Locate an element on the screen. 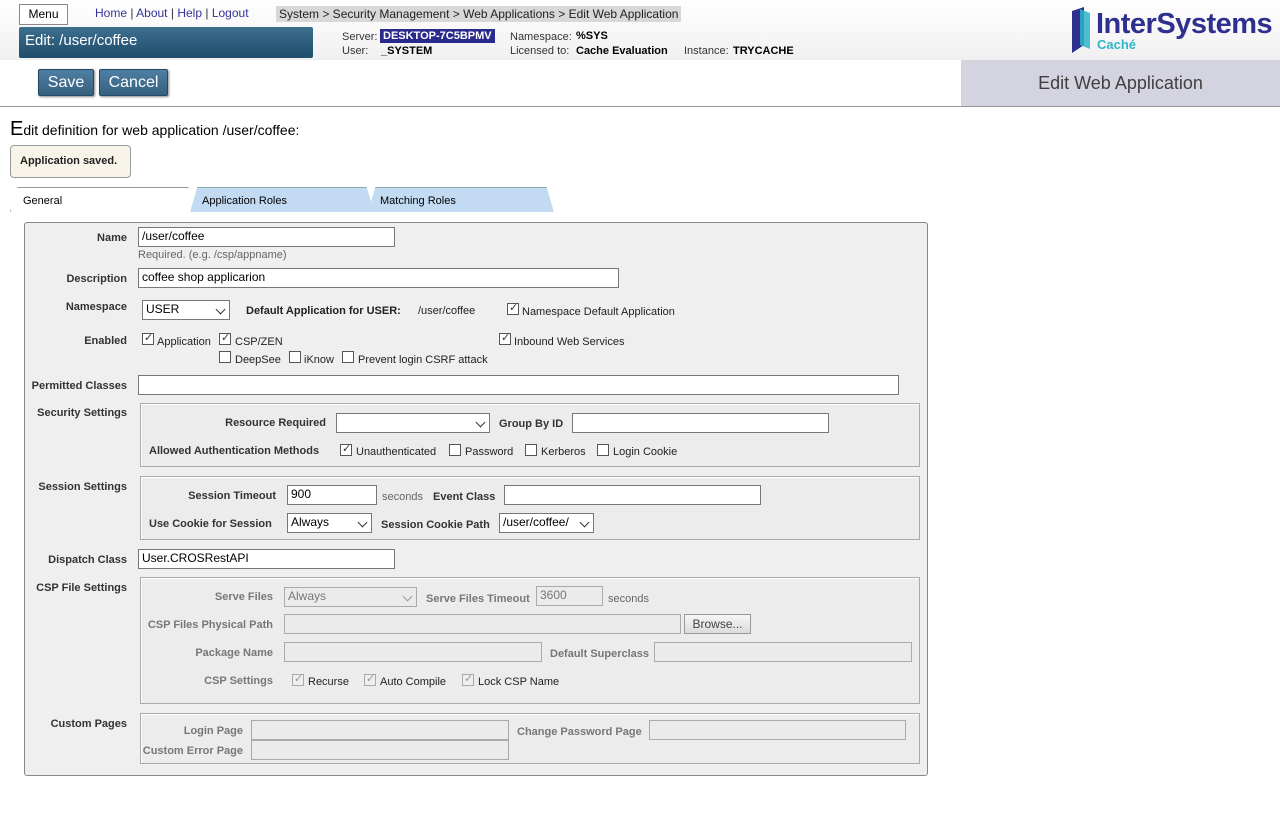 This screenshot has height=822, width=1280. kerberos-label: Kerberos is located at coordinates (563, 452).